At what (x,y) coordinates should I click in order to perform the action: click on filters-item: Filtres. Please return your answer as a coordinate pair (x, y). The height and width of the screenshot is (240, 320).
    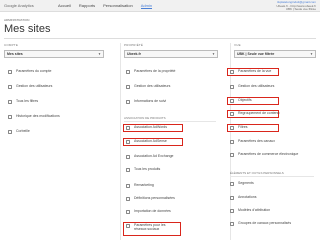
    Looking at the image, I should click on (253, 128).